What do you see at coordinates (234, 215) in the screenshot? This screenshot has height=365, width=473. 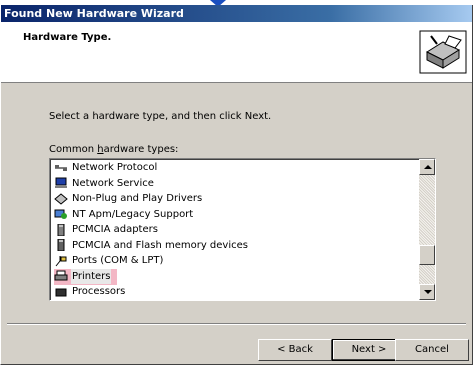 I see `list-item: NT Apm/Legacy Support` at bounding box center [234, 215].